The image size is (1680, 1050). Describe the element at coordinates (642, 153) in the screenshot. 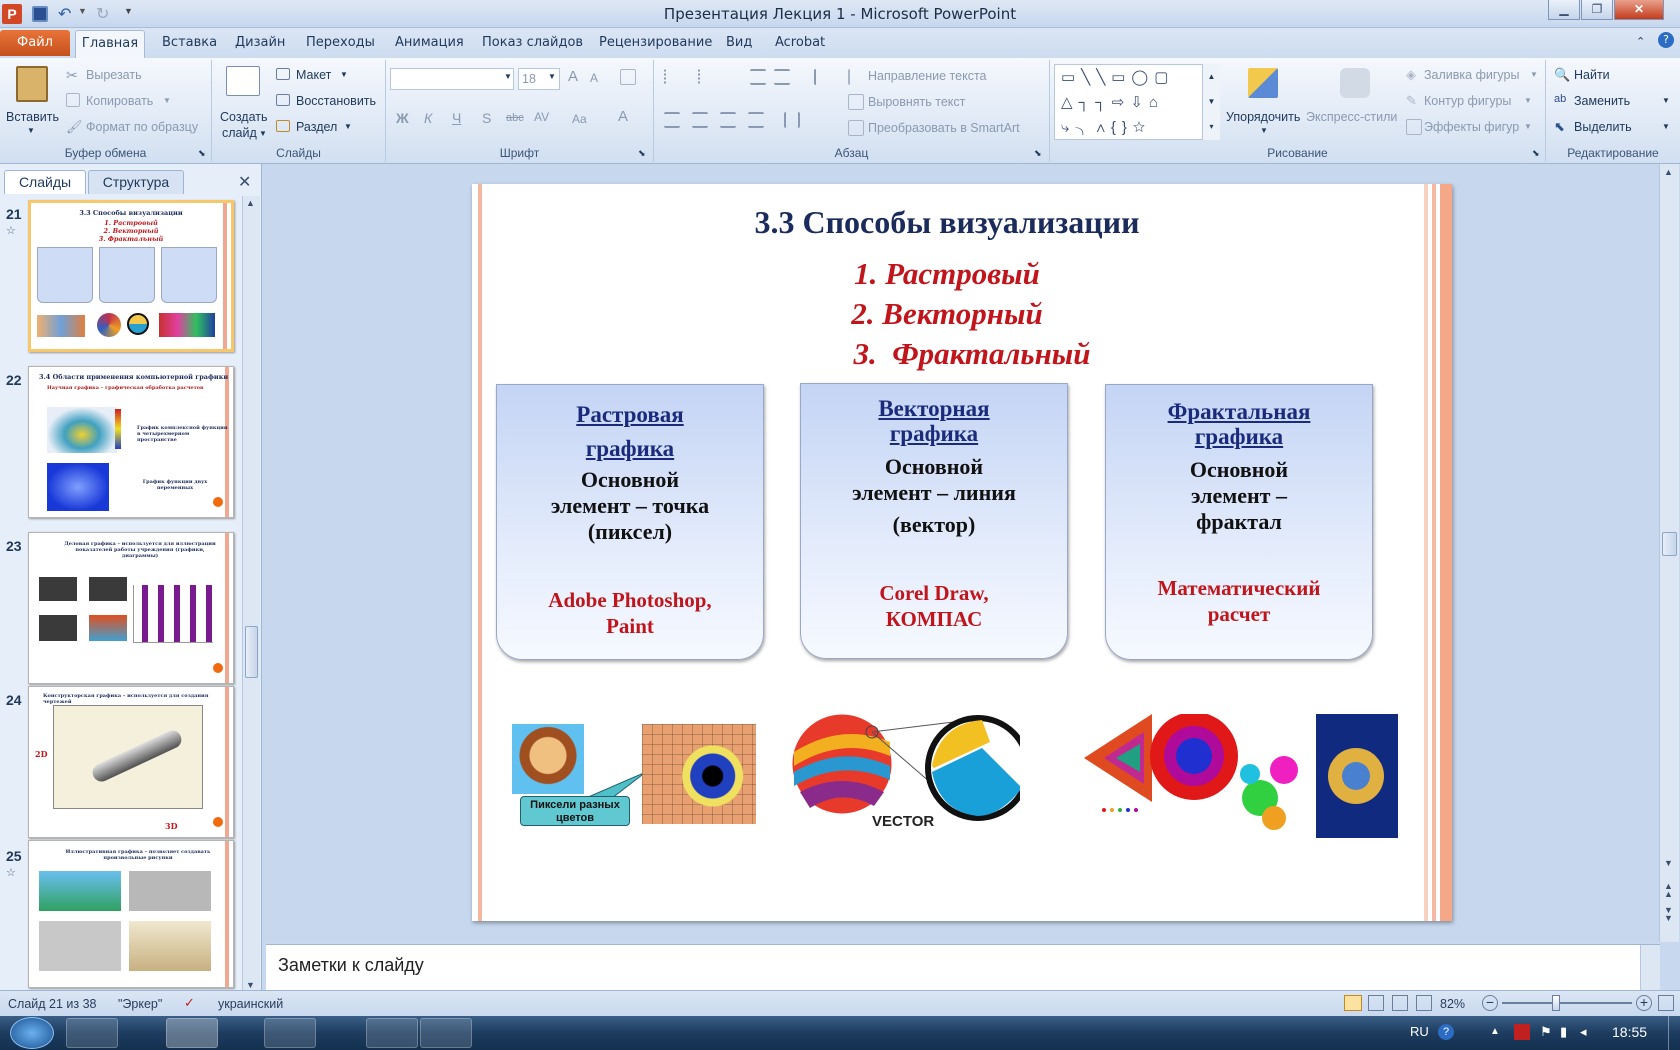

I see `font-launcher-icon: ⬊` at that location.